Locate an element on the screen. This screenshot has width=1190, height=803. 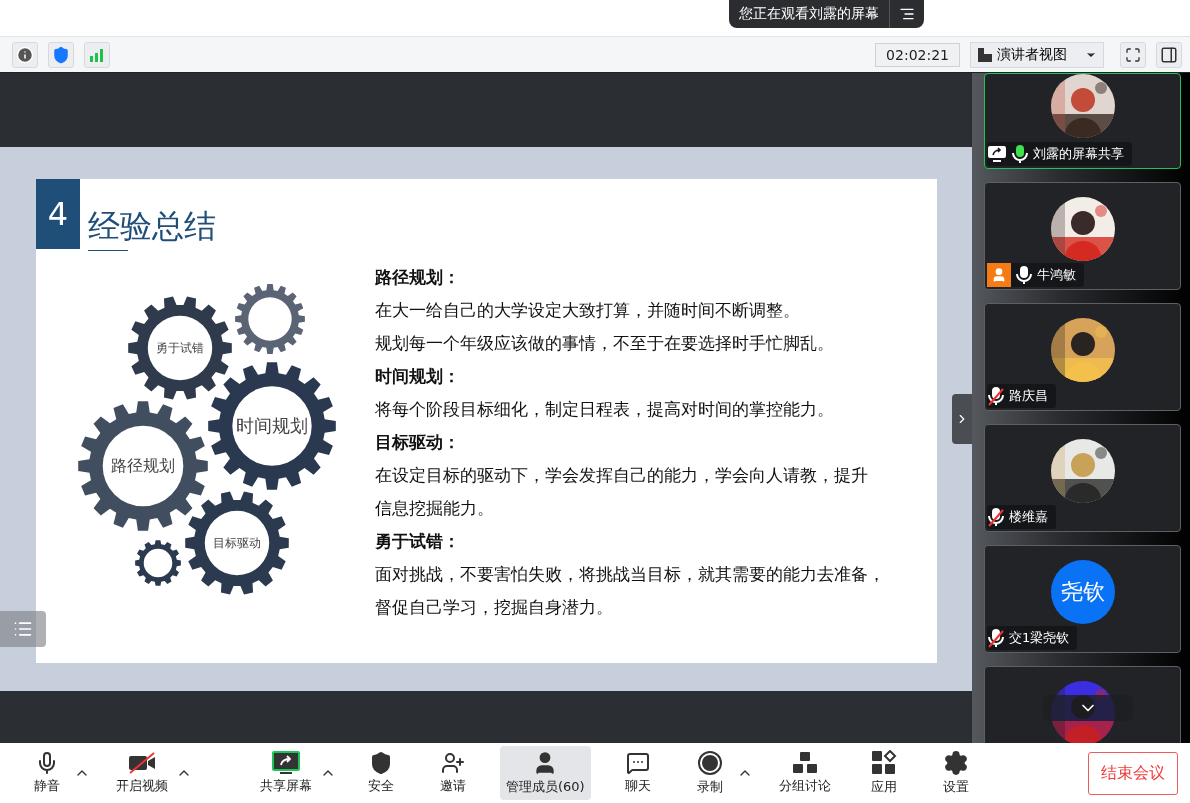
participant-tile: 刘露的屏幕共享 is located at coordinates (1082, 121).